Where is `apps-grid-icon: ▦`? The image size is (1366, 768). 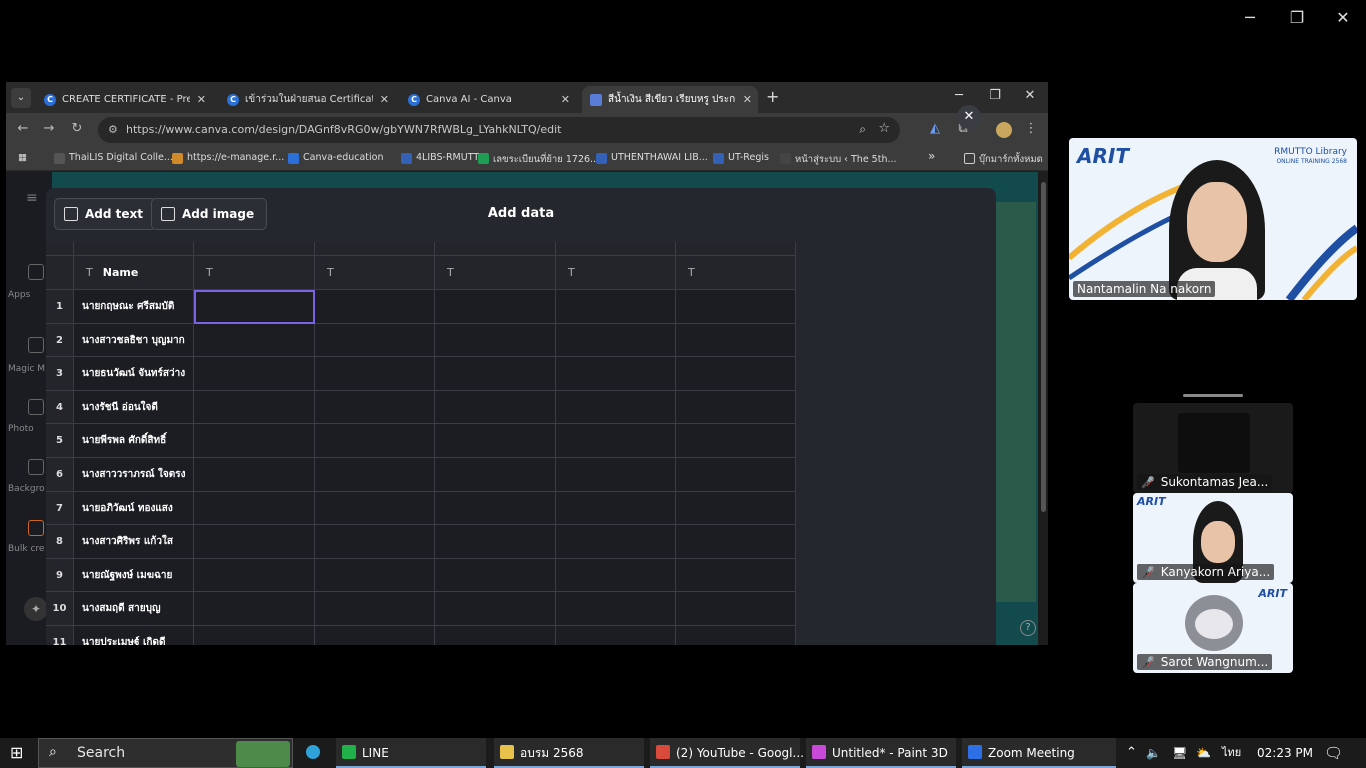
apps-grid-icon: ▦ is located at coordinates (22, 157).